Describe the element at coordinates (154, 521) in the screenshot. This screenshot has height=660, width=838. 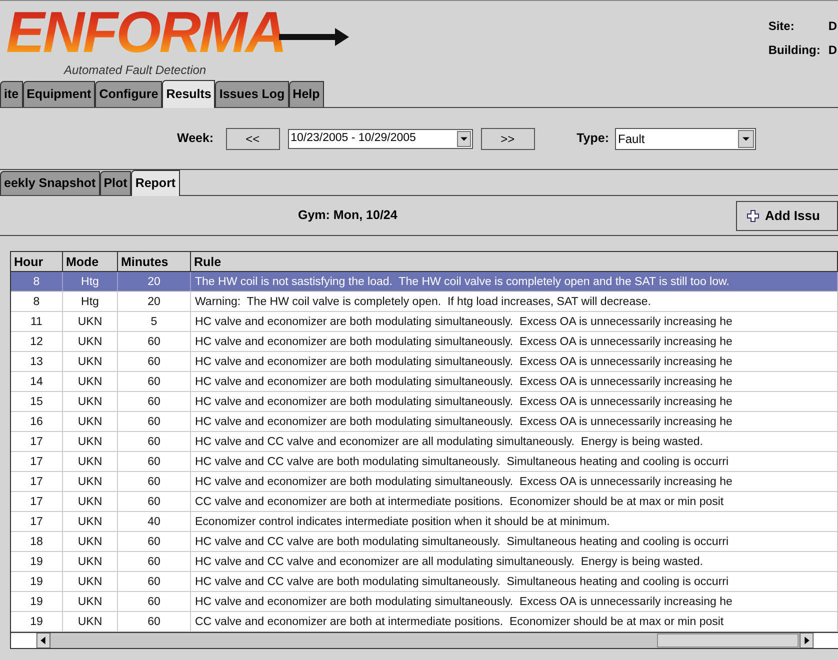
I see `table-cell: 40` at that location.